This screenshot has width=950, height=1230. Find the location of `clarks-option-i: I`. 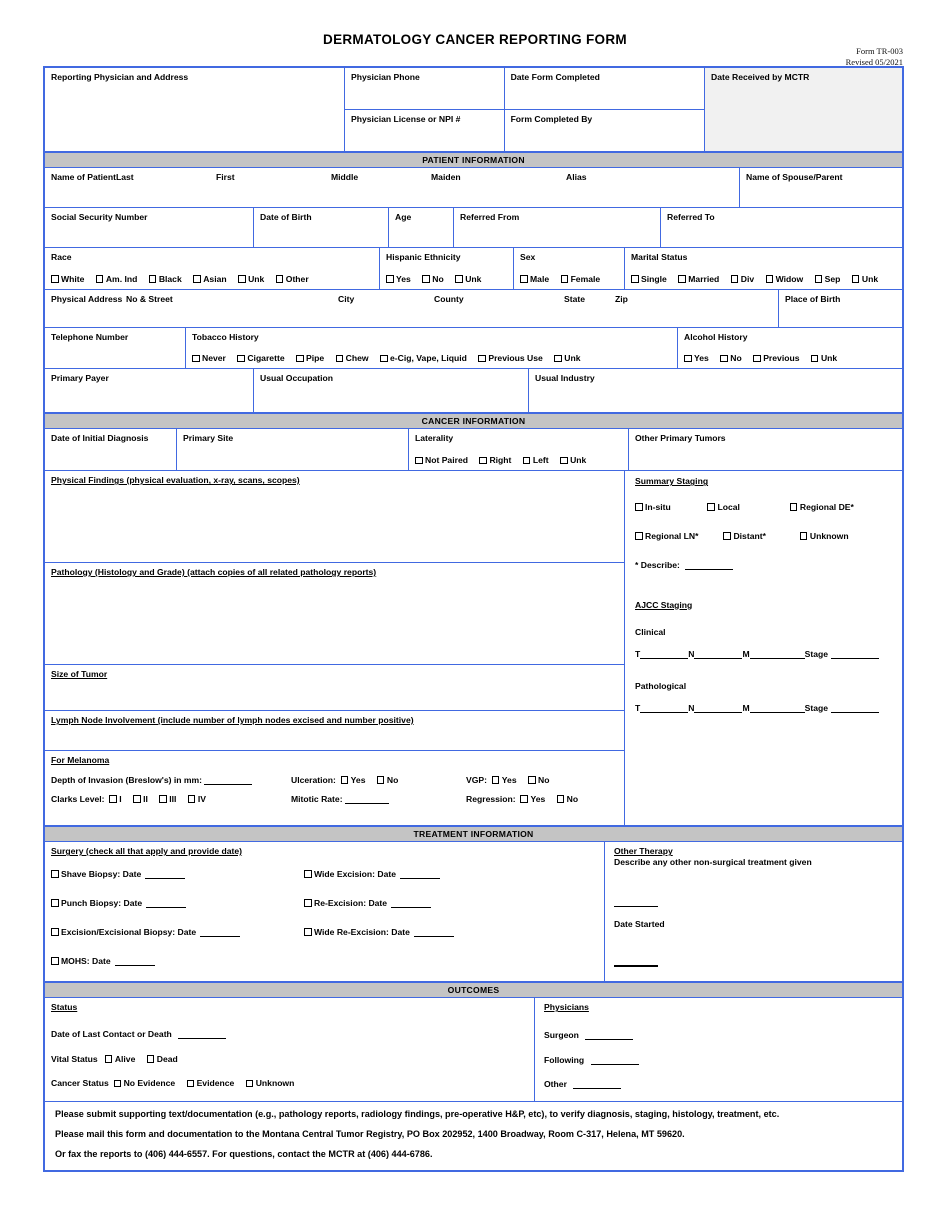

clarks-option-i: I is located at coordinates (115, 799).